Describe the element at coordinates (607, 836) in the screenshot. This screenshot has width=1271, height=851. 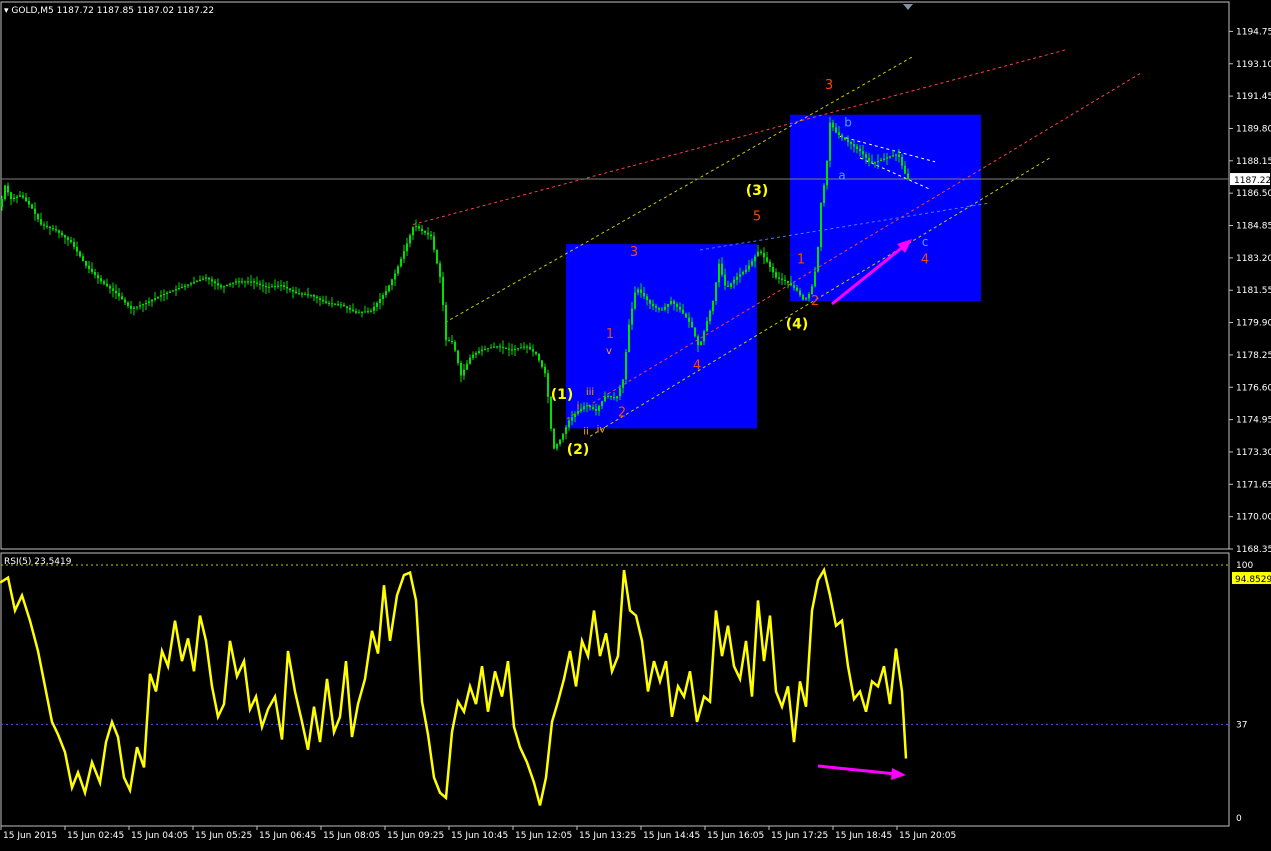
I see `time-axis-label: 15 Jun 13:25` at that location.